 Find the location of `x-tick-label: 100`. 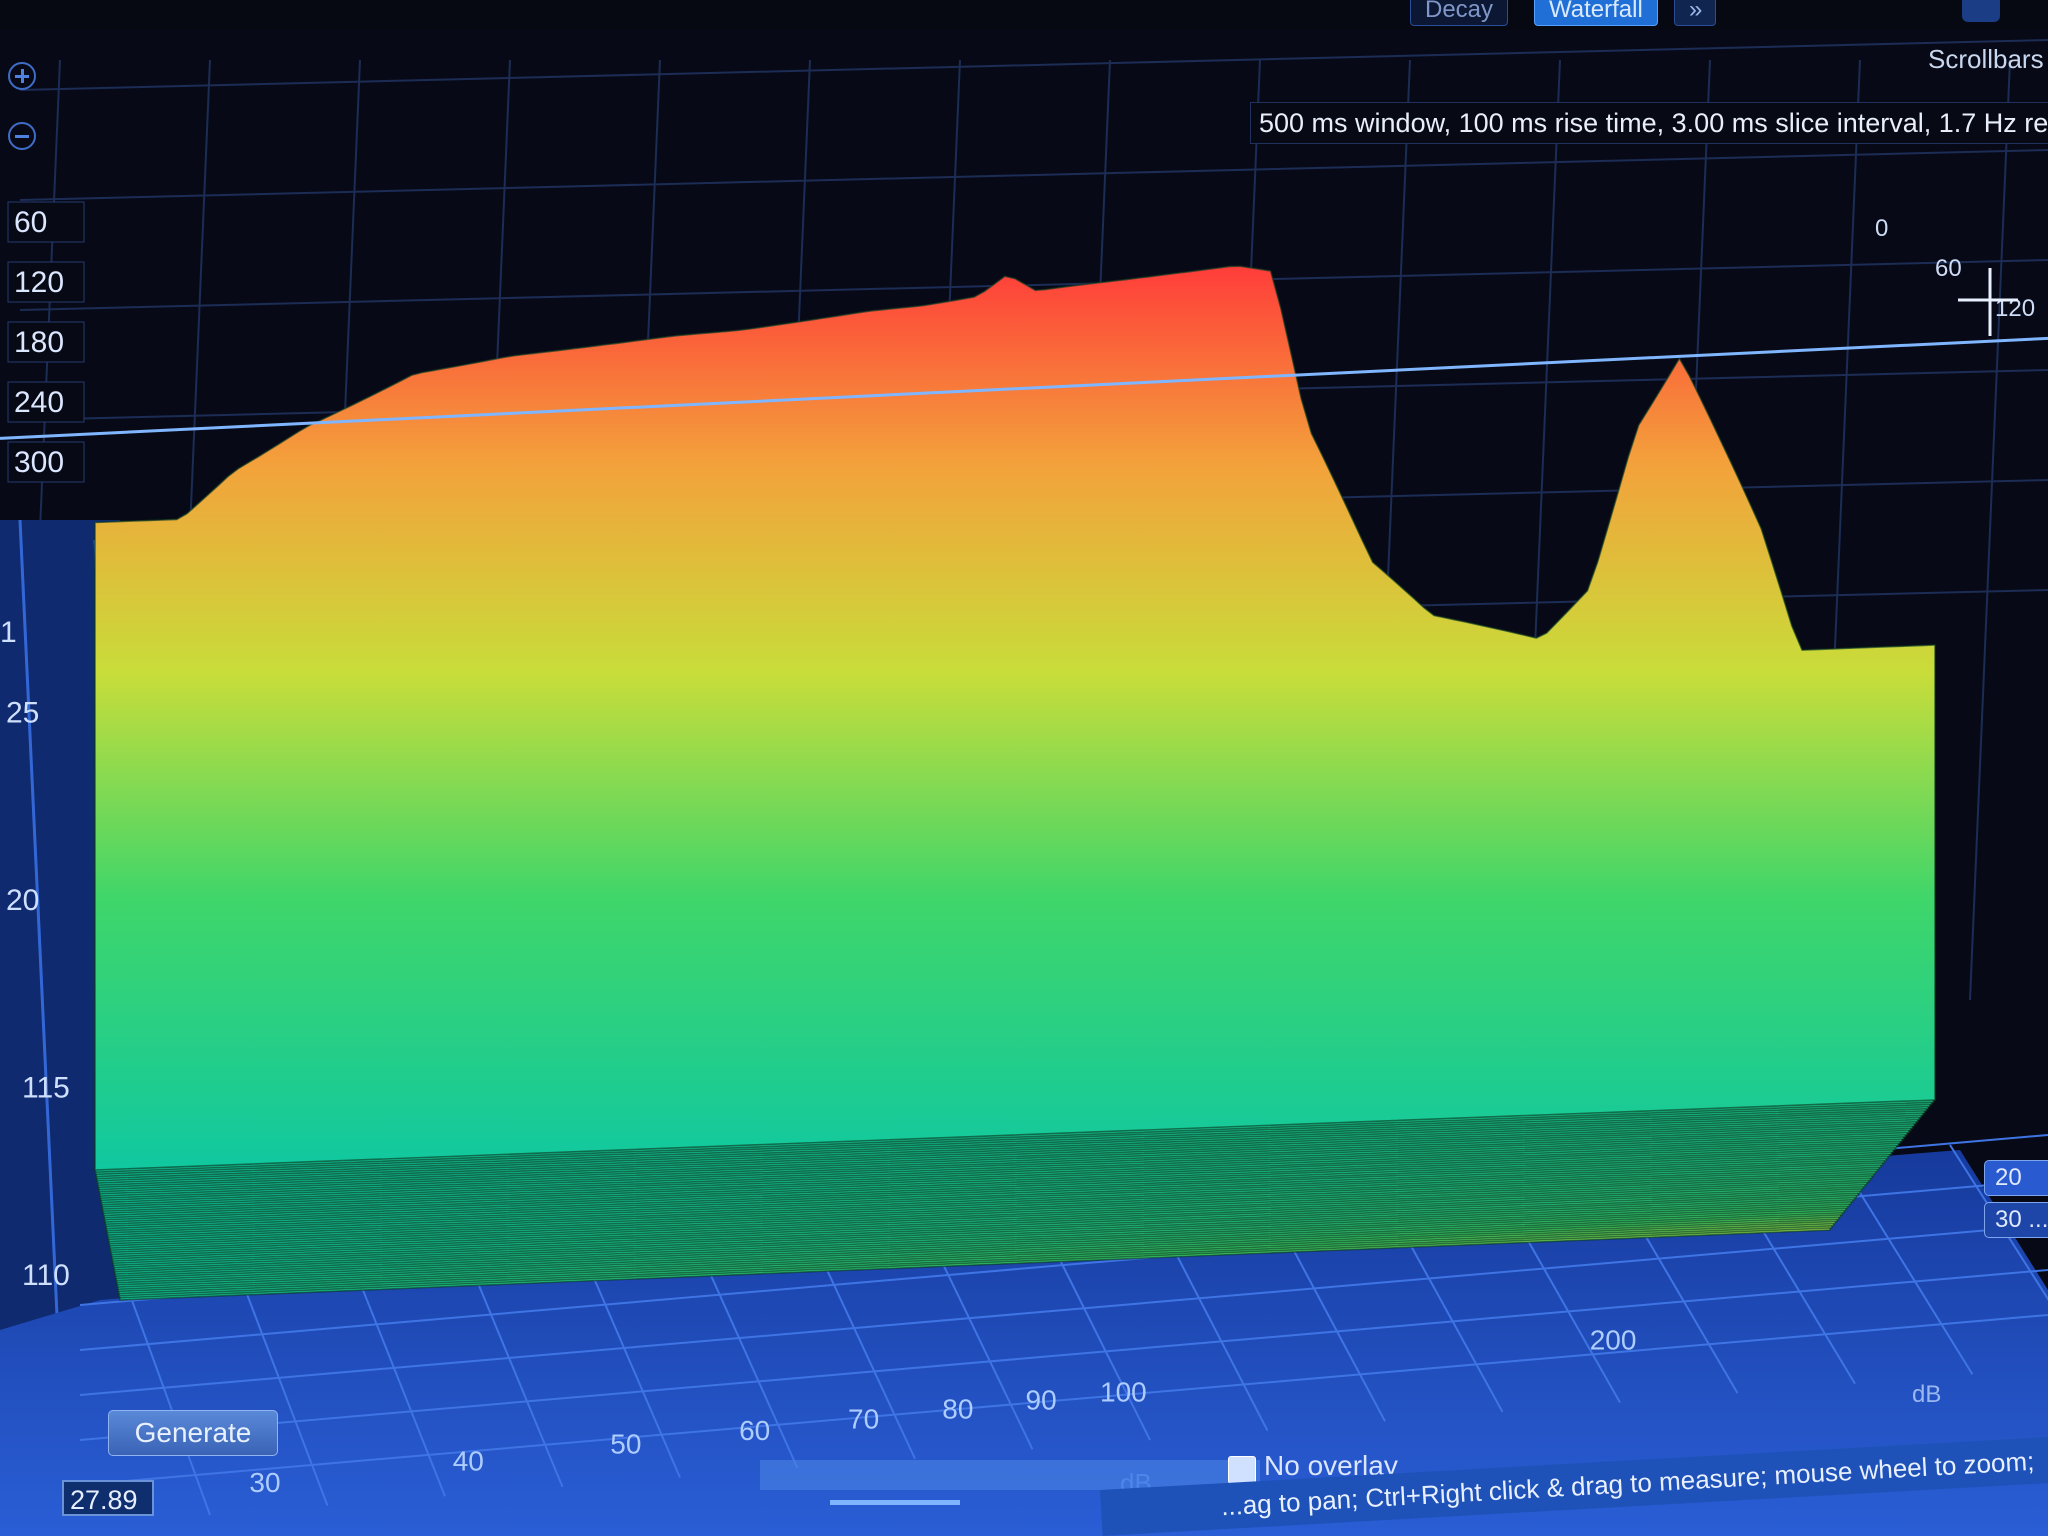

x-tick-label: 100 is located at coordinates (1123, 1392).